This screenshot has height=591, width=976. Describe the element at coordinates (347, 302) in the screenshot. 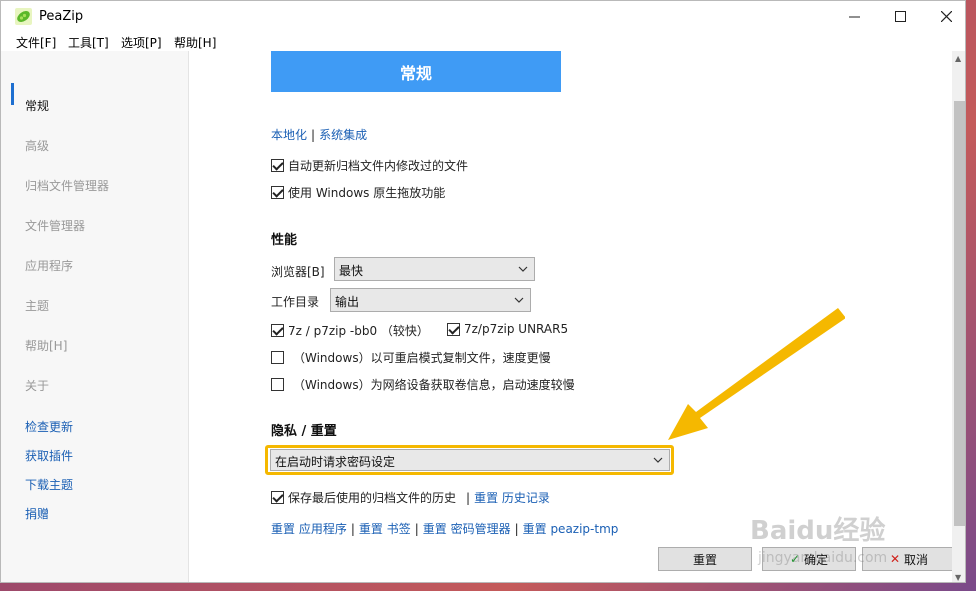

I see `workdir-select-value: 输出` at that location.